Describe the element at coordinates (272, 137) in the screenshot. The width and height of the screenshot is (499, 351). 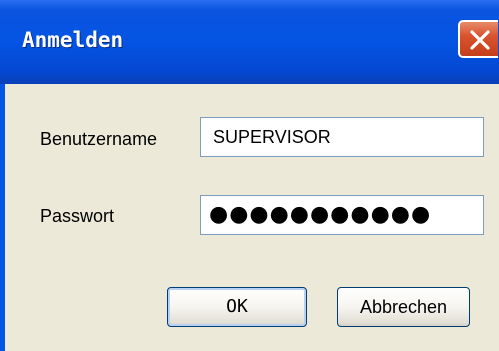
I see `username-value: SUPERVISOR` at that location.